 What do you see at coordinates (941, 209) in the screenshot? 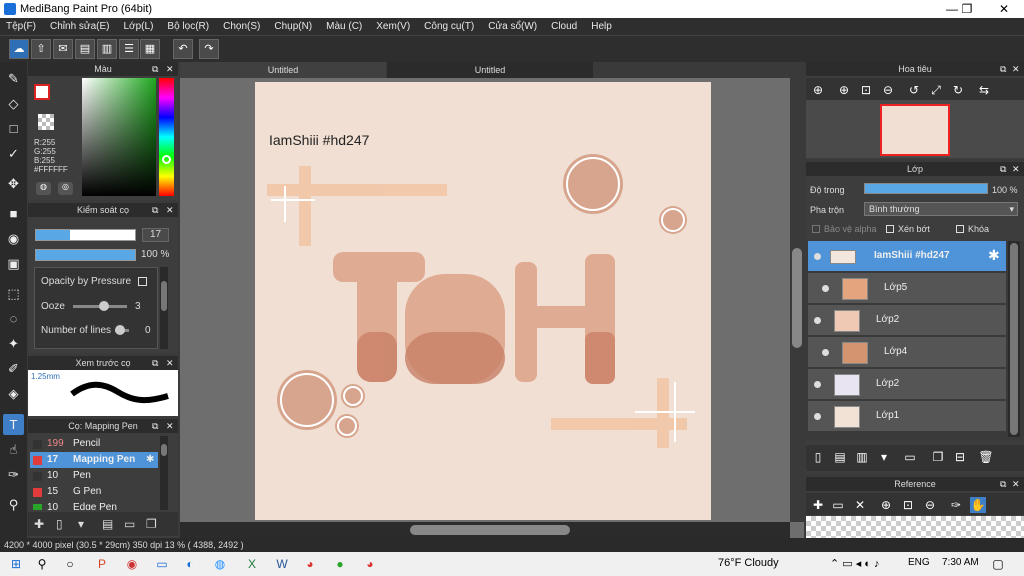
I see `blend-mode-select: Bình thường ▾` at bounding box center [941, 209].